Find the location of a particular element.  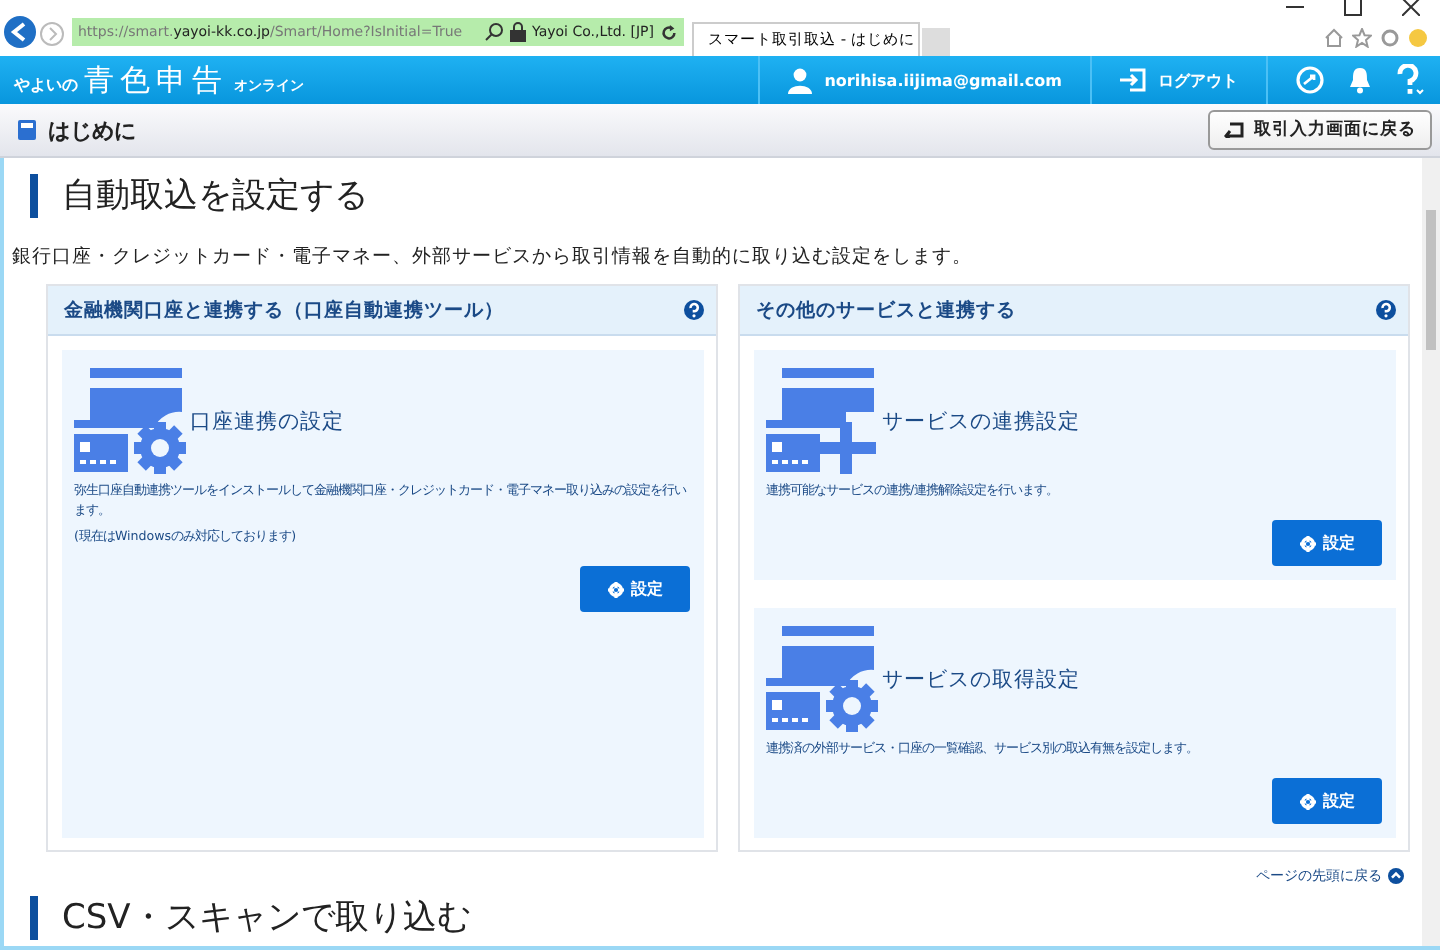

refresh-icon is located at coordinates (669, 32).